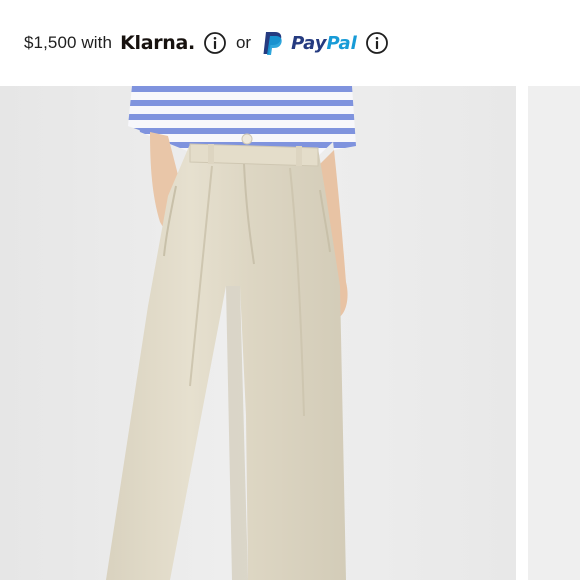 The height and width of the screenshot is (580, 580). Describe the element at coordinates (243, 42) in the screenshot. I see `or-separator: or` at that location.